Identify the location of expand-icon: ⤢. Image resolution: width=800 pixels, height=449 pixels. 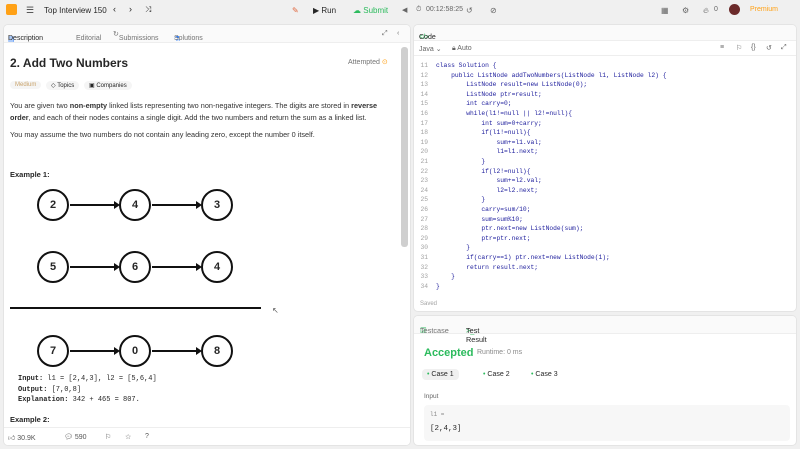
(385, 34).